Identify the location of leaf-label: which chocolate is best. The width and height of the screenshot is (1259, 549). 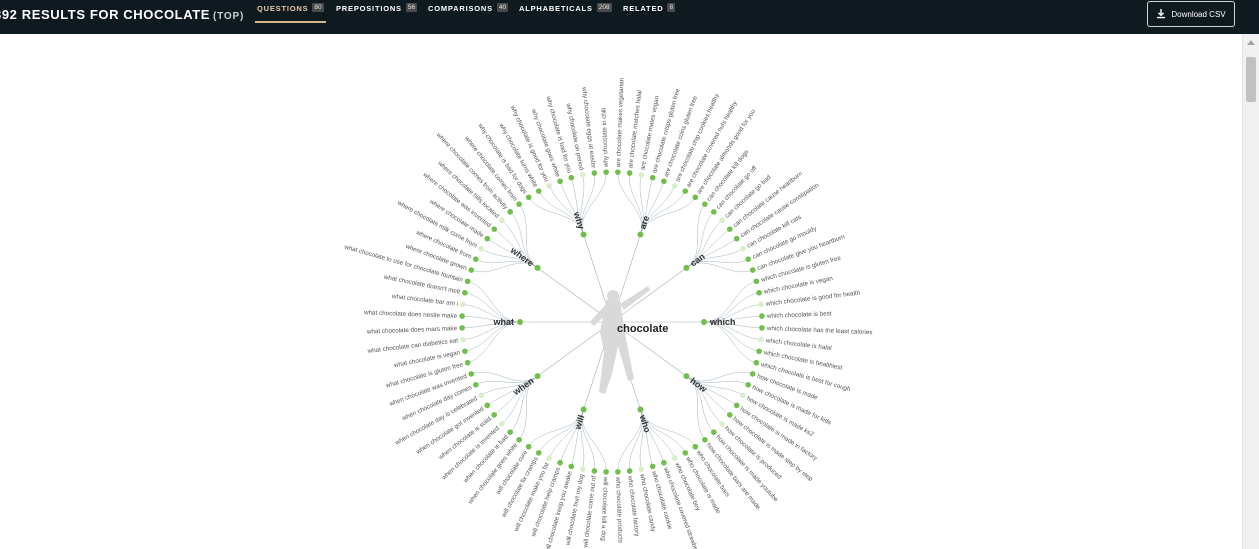
(799, 315).